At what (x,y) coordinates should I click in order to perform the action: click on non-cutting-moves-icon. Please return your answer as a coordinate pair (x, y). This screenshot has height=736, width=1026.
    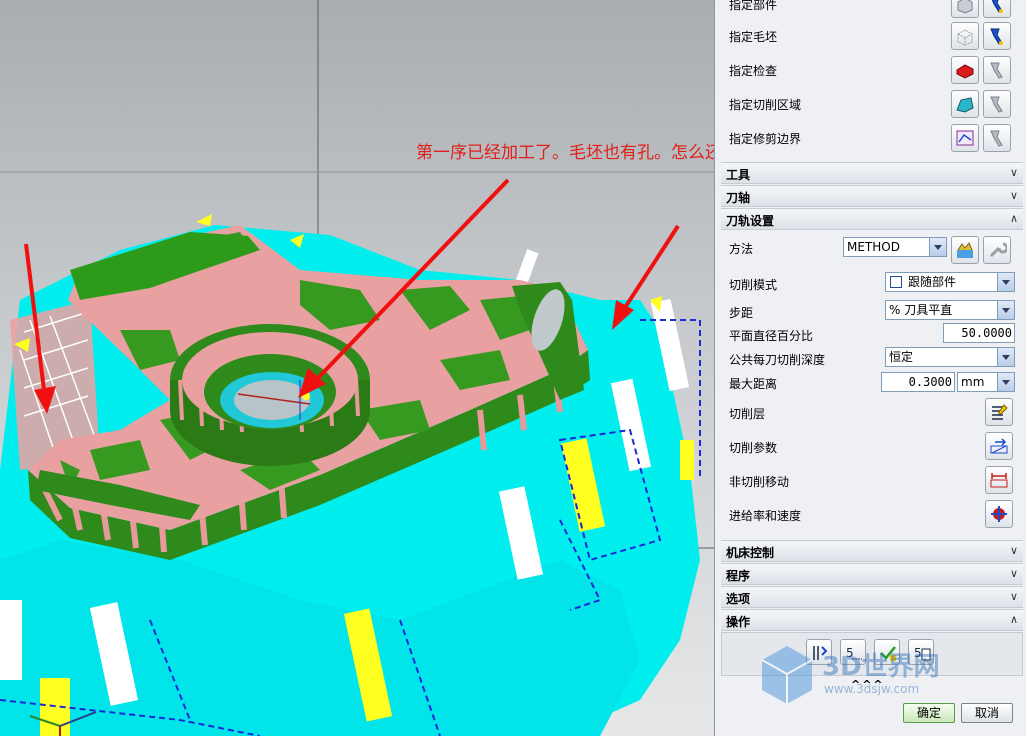
    Looking at the image, I should click on (999, 480).